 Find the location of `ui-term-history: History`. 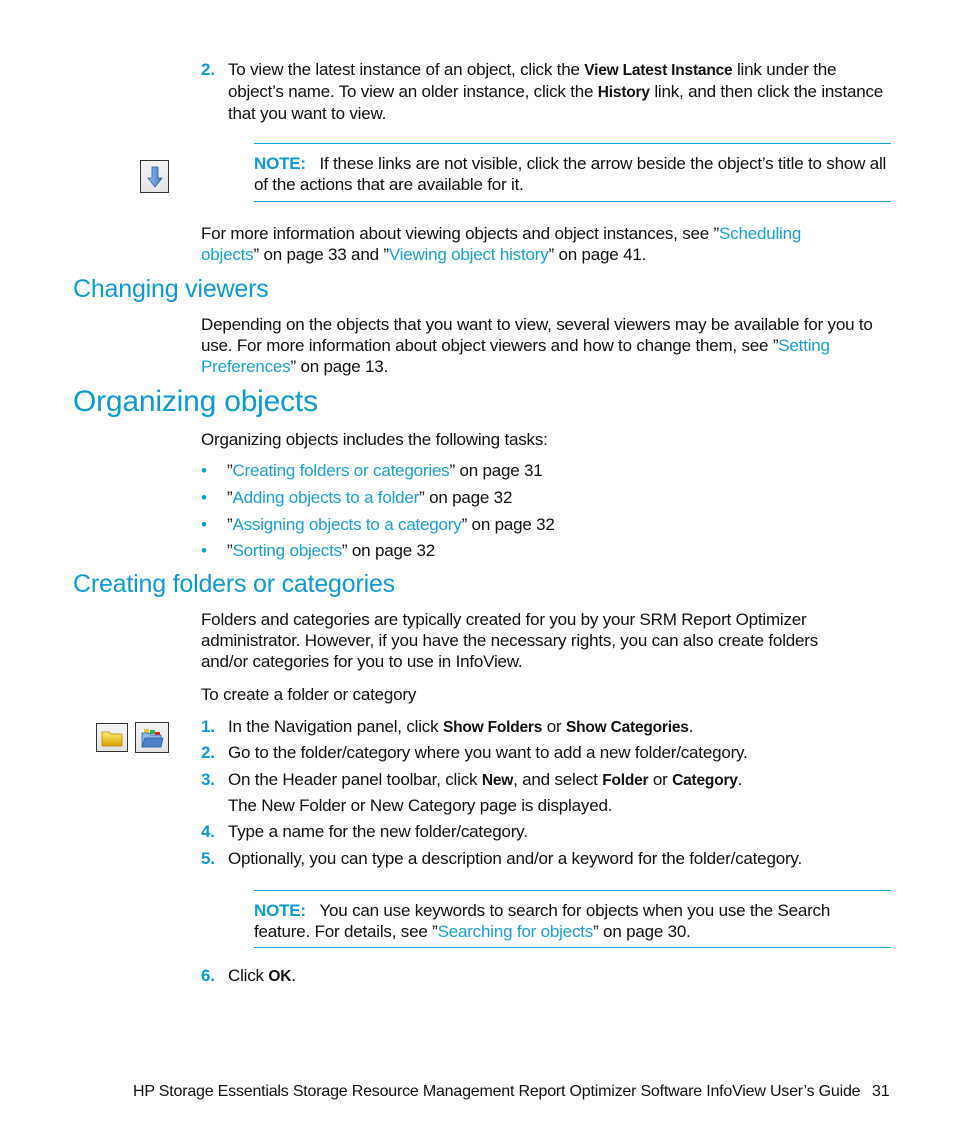

ui-term-history: History is located at coordinates (623, 92).